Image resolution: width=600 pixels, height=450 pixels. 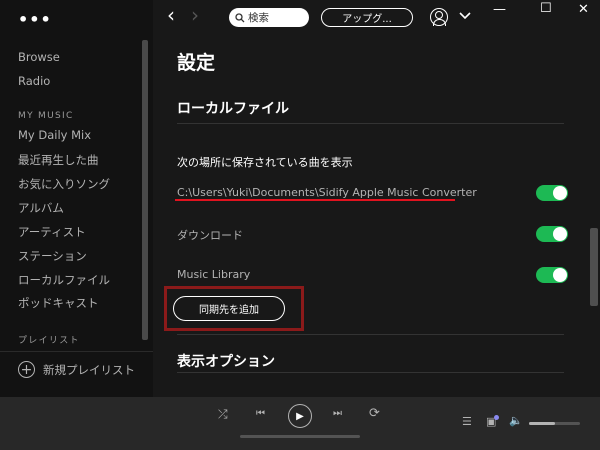 What do you see at coordinates (300, 436) in the screenshot?
I see `progress-bar` at bounding box center [300, 436].